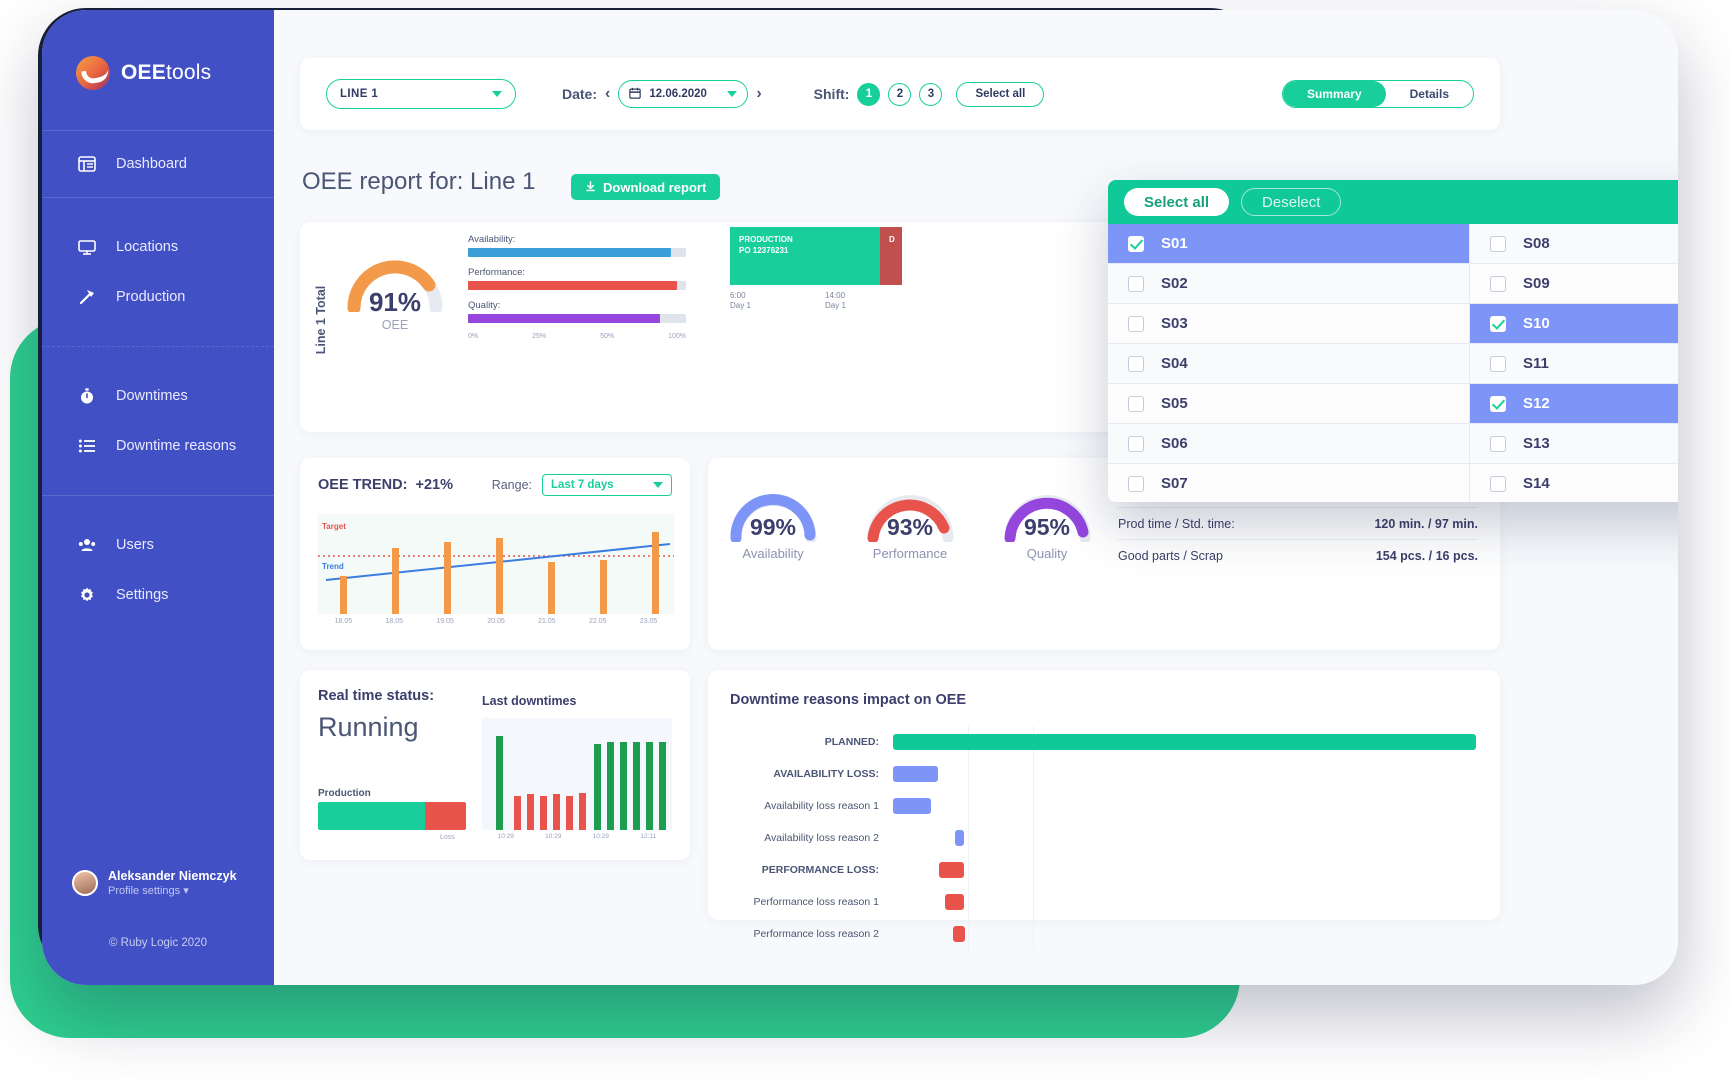 The height and width of the screenshot is (1080, 1730). Describe the element at coordinates (931, 94) in the screenshot. I see `shift-button-3: 3` at that location.